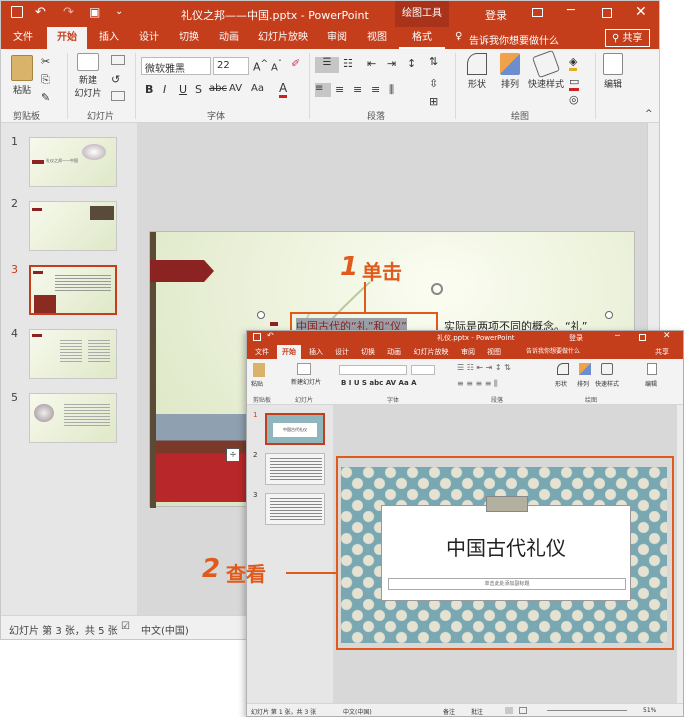  I want to click on font-size-select: 22, so click(231, 66).